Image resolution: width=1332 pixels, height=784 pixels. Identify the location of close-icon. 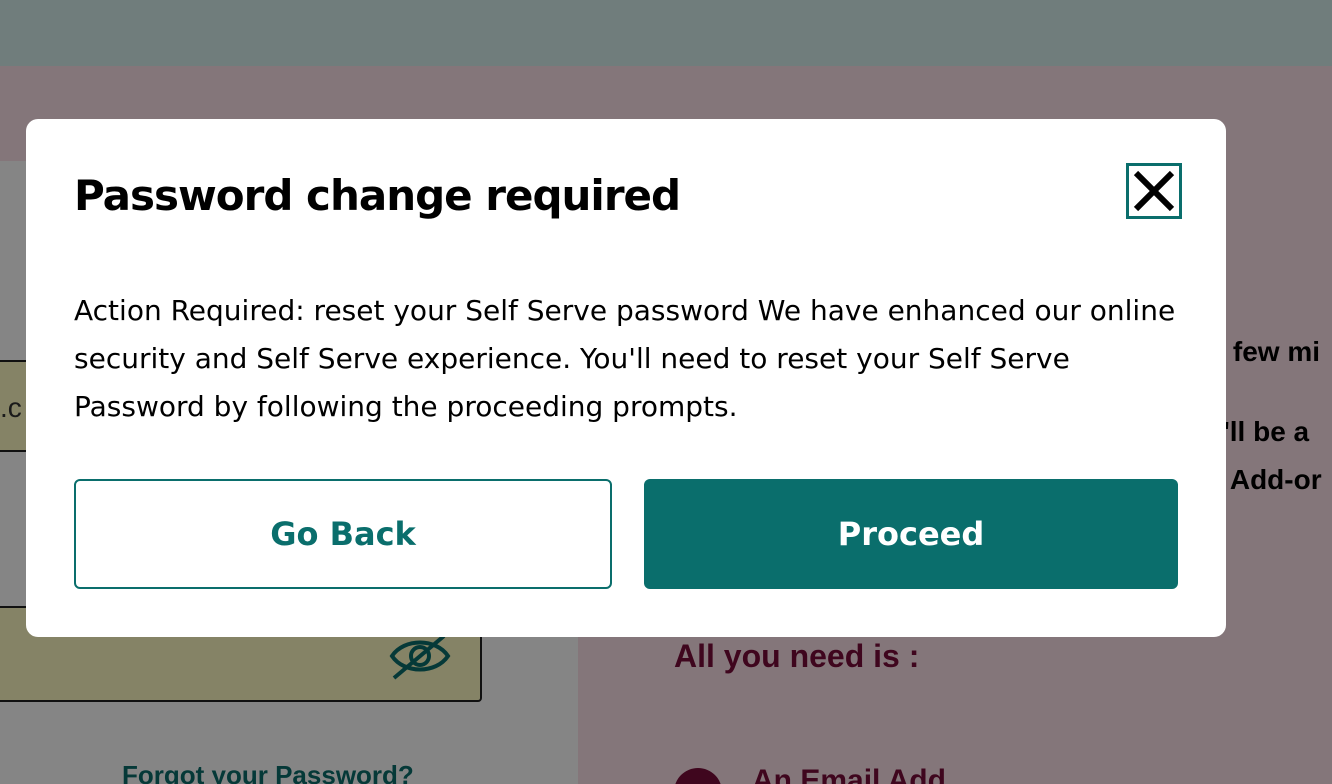
(1154, 191).